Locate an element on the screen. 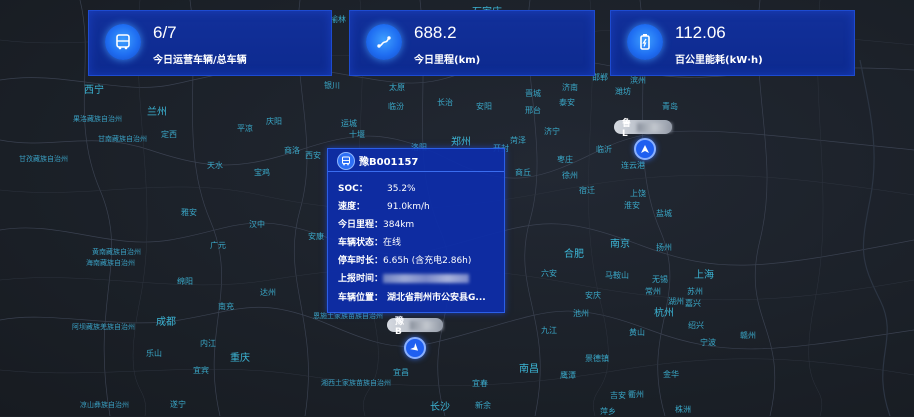 The width and height of the screenshot is (914, 417). city-label: 绵阳 is located at coordinates (185, 281).